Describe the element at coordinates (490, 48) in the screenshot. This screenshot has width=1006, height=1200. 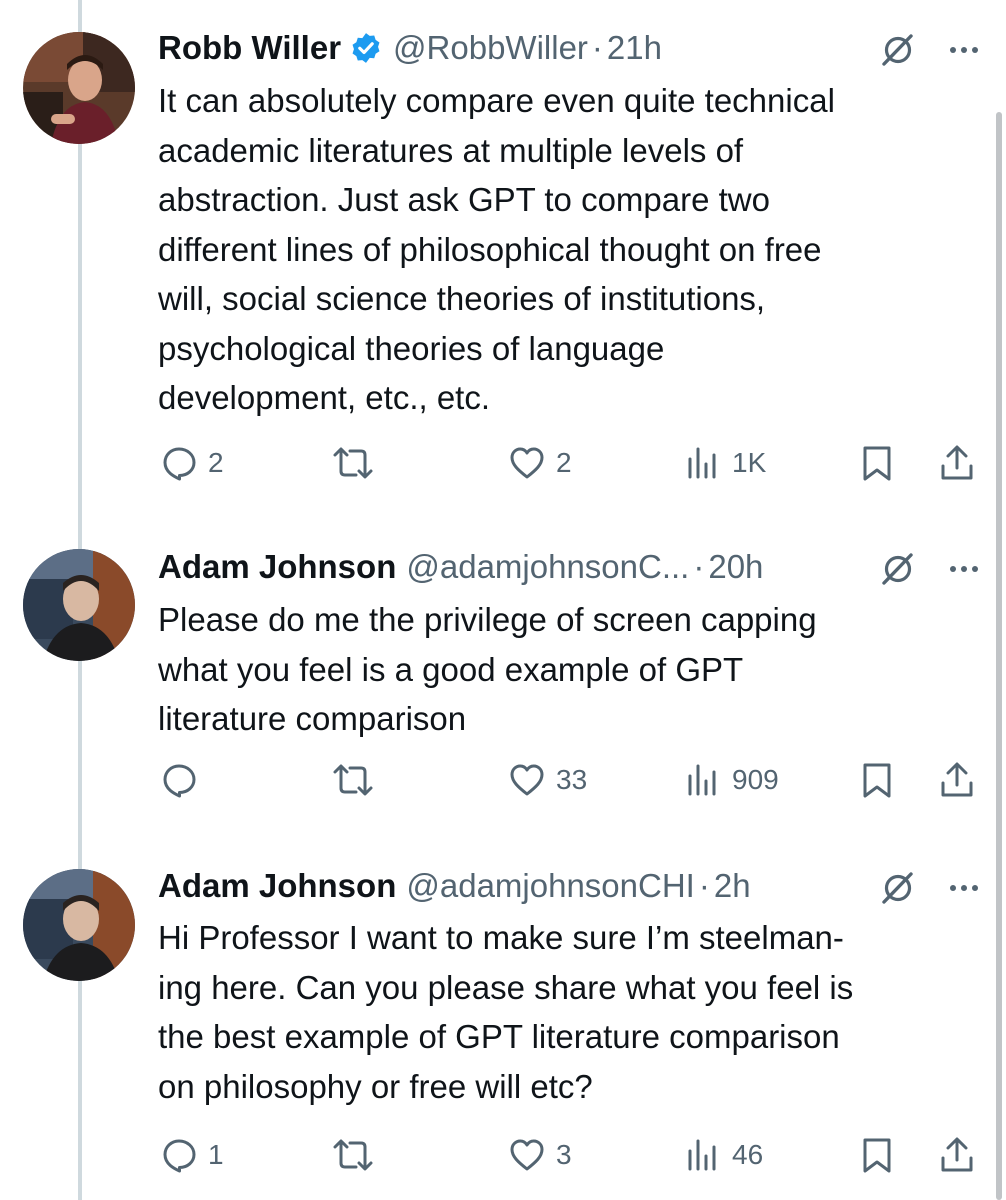
I see `author-handle: @RobbWiller` at that location.